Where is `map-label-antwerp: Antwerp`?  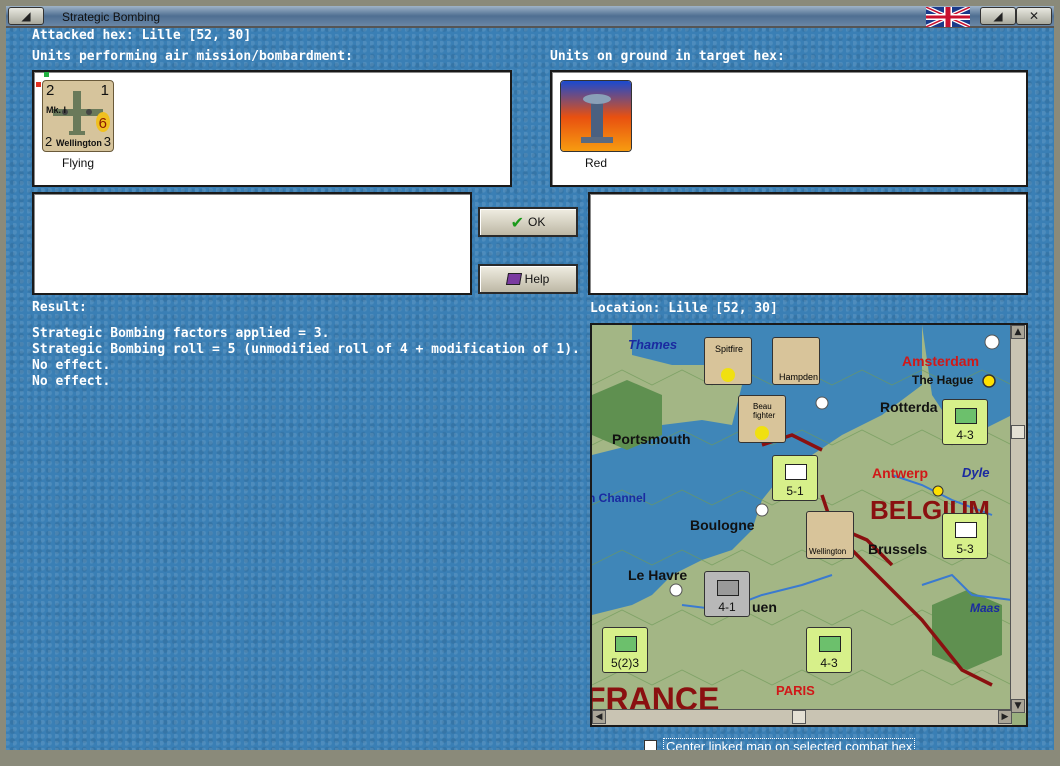 map-label-antwerp: Antwerp is located at coordinates (900, 473).